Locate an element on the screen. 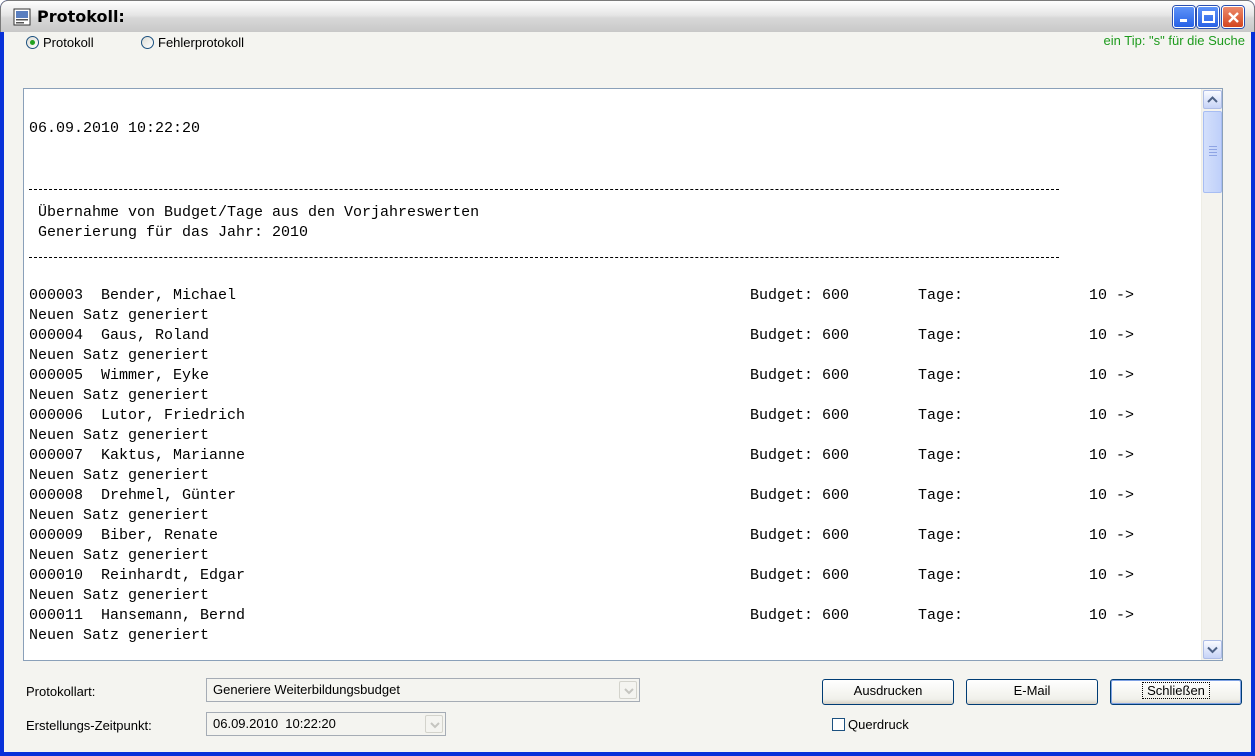  entry-id-name: 000010 Reinhardt, Edgar is located at coordinates (137, 575).